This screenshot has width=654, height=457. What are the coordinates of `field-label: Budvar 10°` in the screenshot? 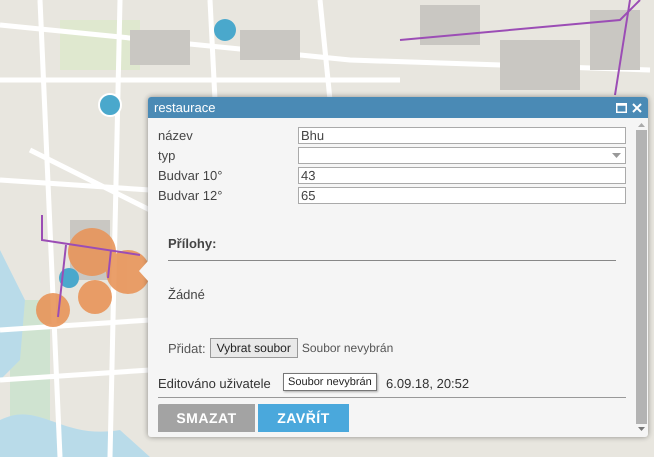 It's located at (191, 175).